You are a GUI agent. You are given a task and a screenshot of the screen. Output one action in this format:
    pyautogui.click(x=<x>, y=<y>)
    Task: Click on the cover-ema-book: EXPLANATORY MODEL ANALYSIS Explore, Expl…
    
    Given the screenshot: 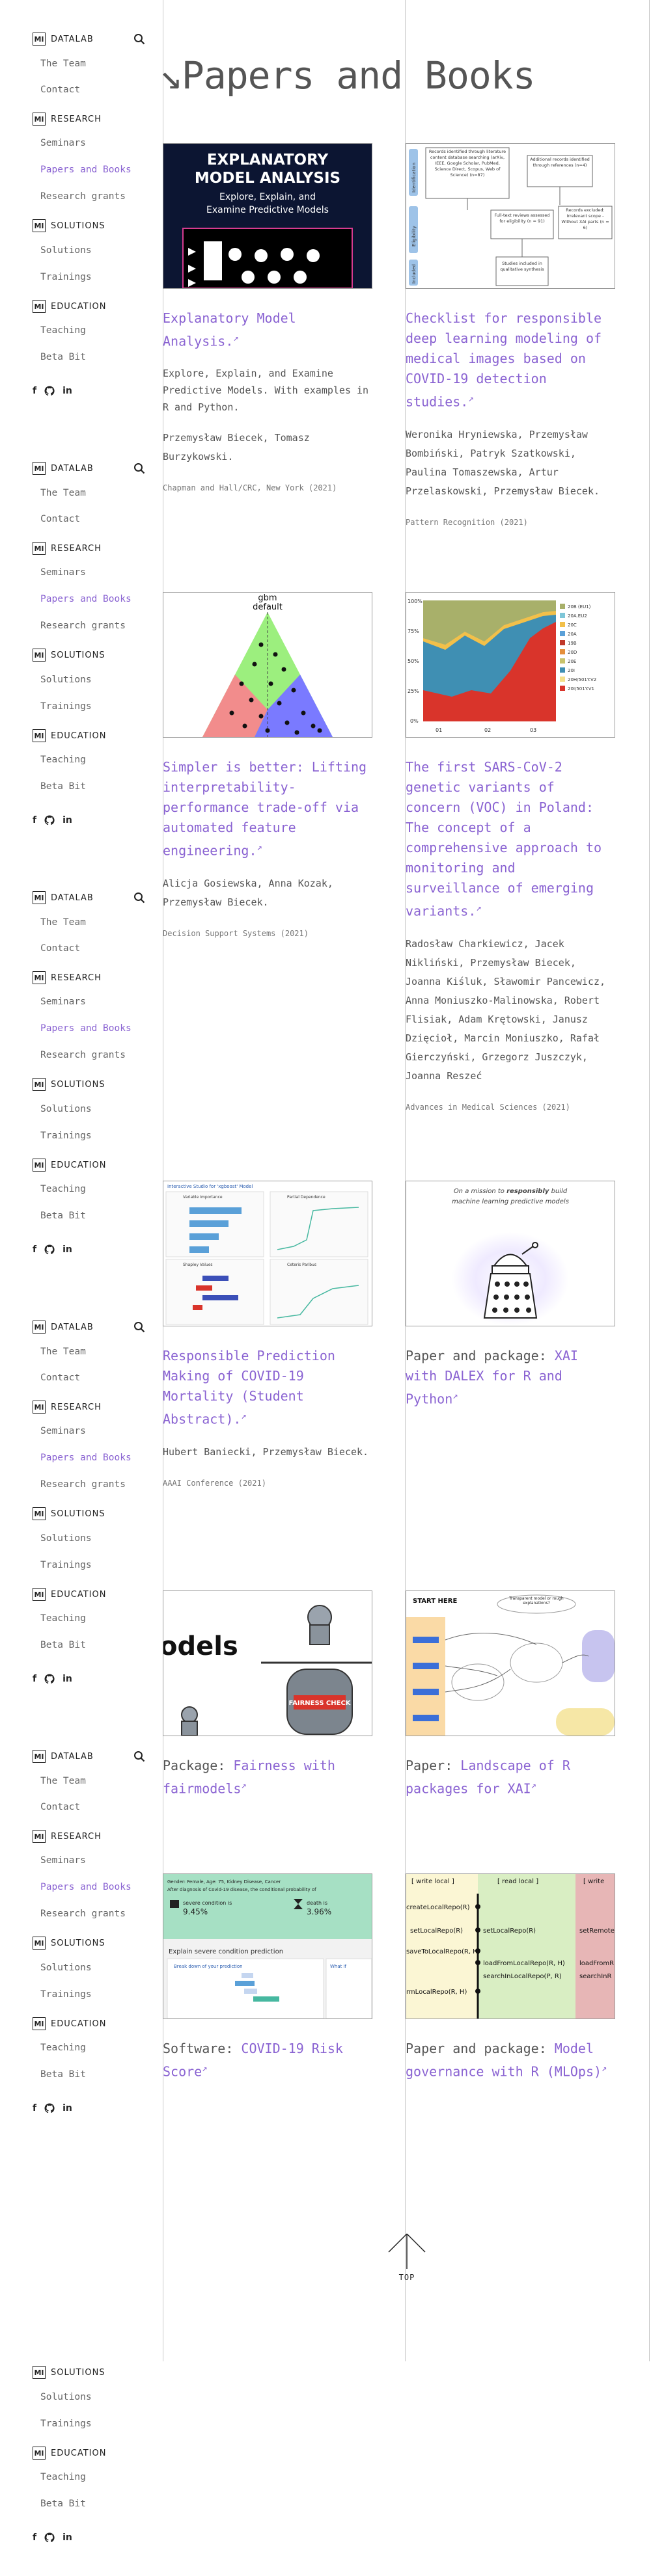 What is the action you would take?
    pyautogui.click(x=267, y=216)
    